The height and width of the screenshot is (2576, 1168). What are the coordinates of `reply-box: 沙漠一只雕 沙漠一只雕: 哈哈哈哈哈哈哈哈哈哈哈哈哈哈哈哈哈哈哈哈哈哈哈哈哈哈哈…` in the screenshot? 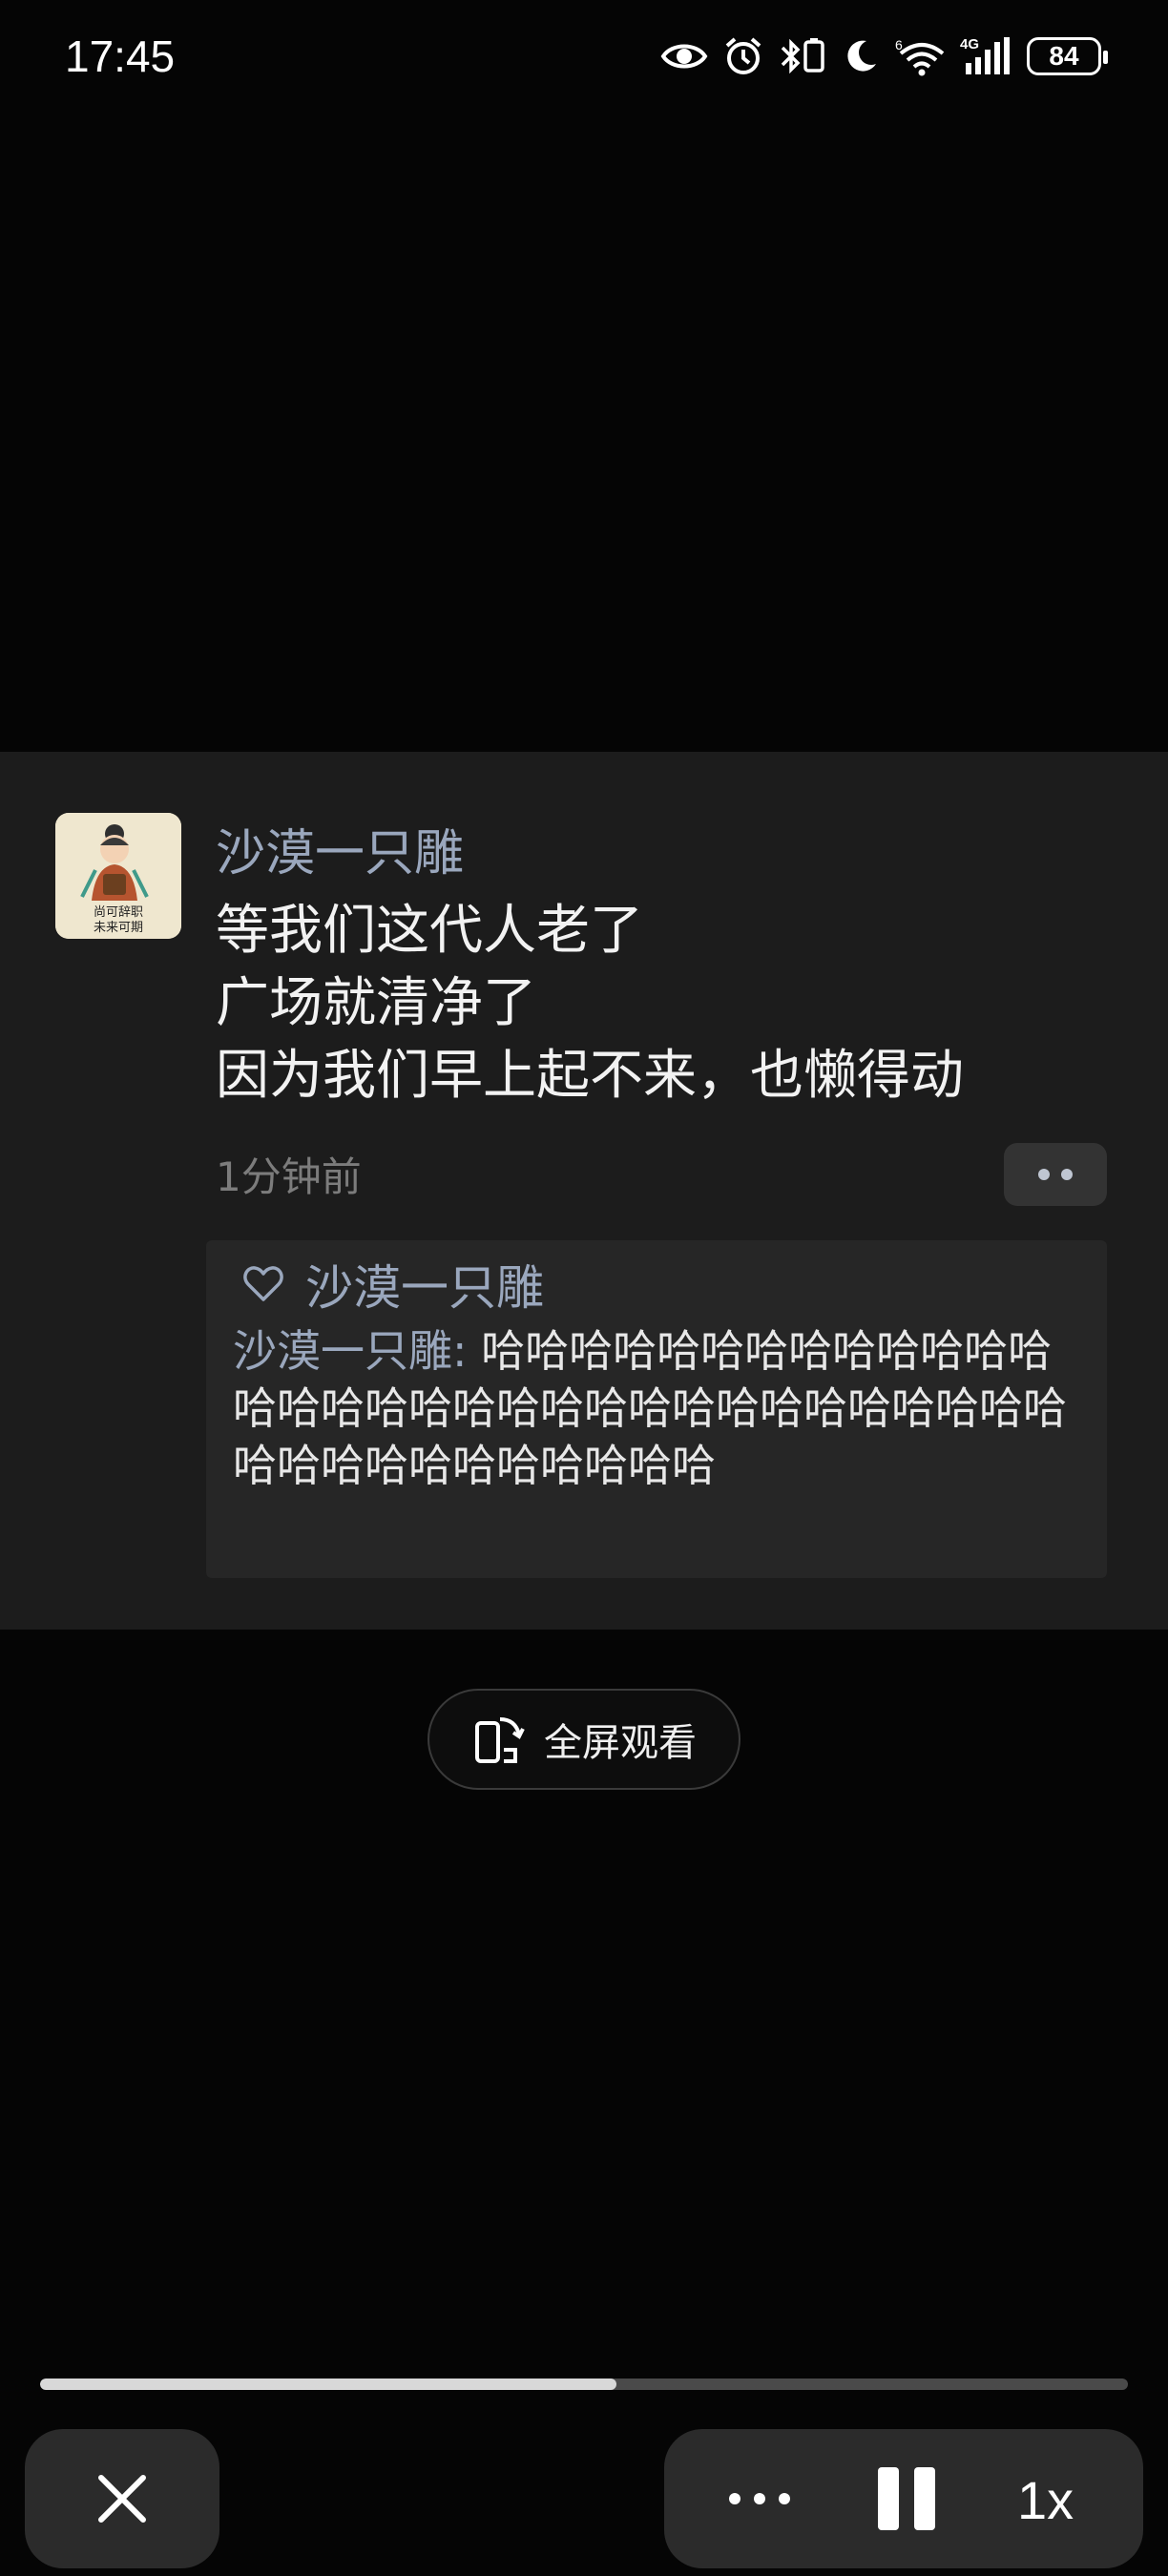 It's located at (656, 1409).